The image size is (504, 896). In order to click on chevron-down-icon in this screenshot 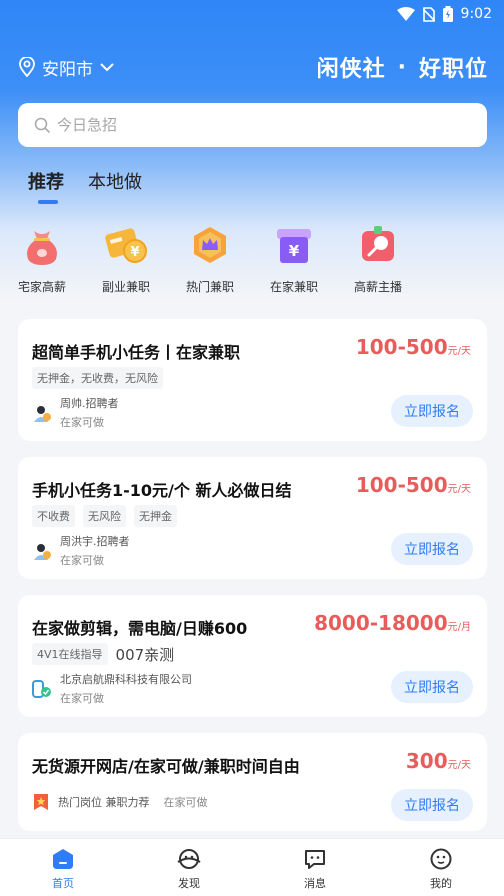, I will do `click(107, 67)`.